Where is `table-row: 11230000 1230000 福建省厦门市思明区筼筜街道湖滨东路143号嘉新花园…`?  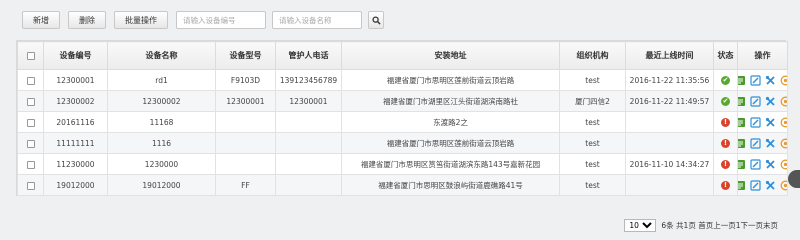 table-row: 11230000 1230000 福建省厦门市思明区筼筜街道湖滨东路143号嘉新花园… is located at coordinates (402, 164).